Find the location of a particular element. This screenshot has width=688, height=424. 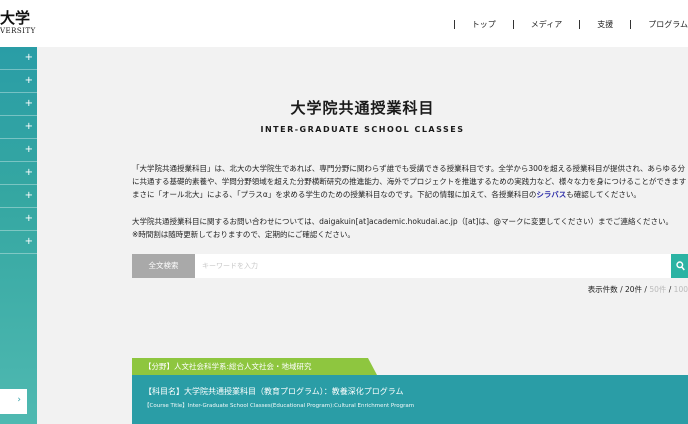

global-nav: トップ メディア 支援 プログラム is located at coordinates (562, 24).